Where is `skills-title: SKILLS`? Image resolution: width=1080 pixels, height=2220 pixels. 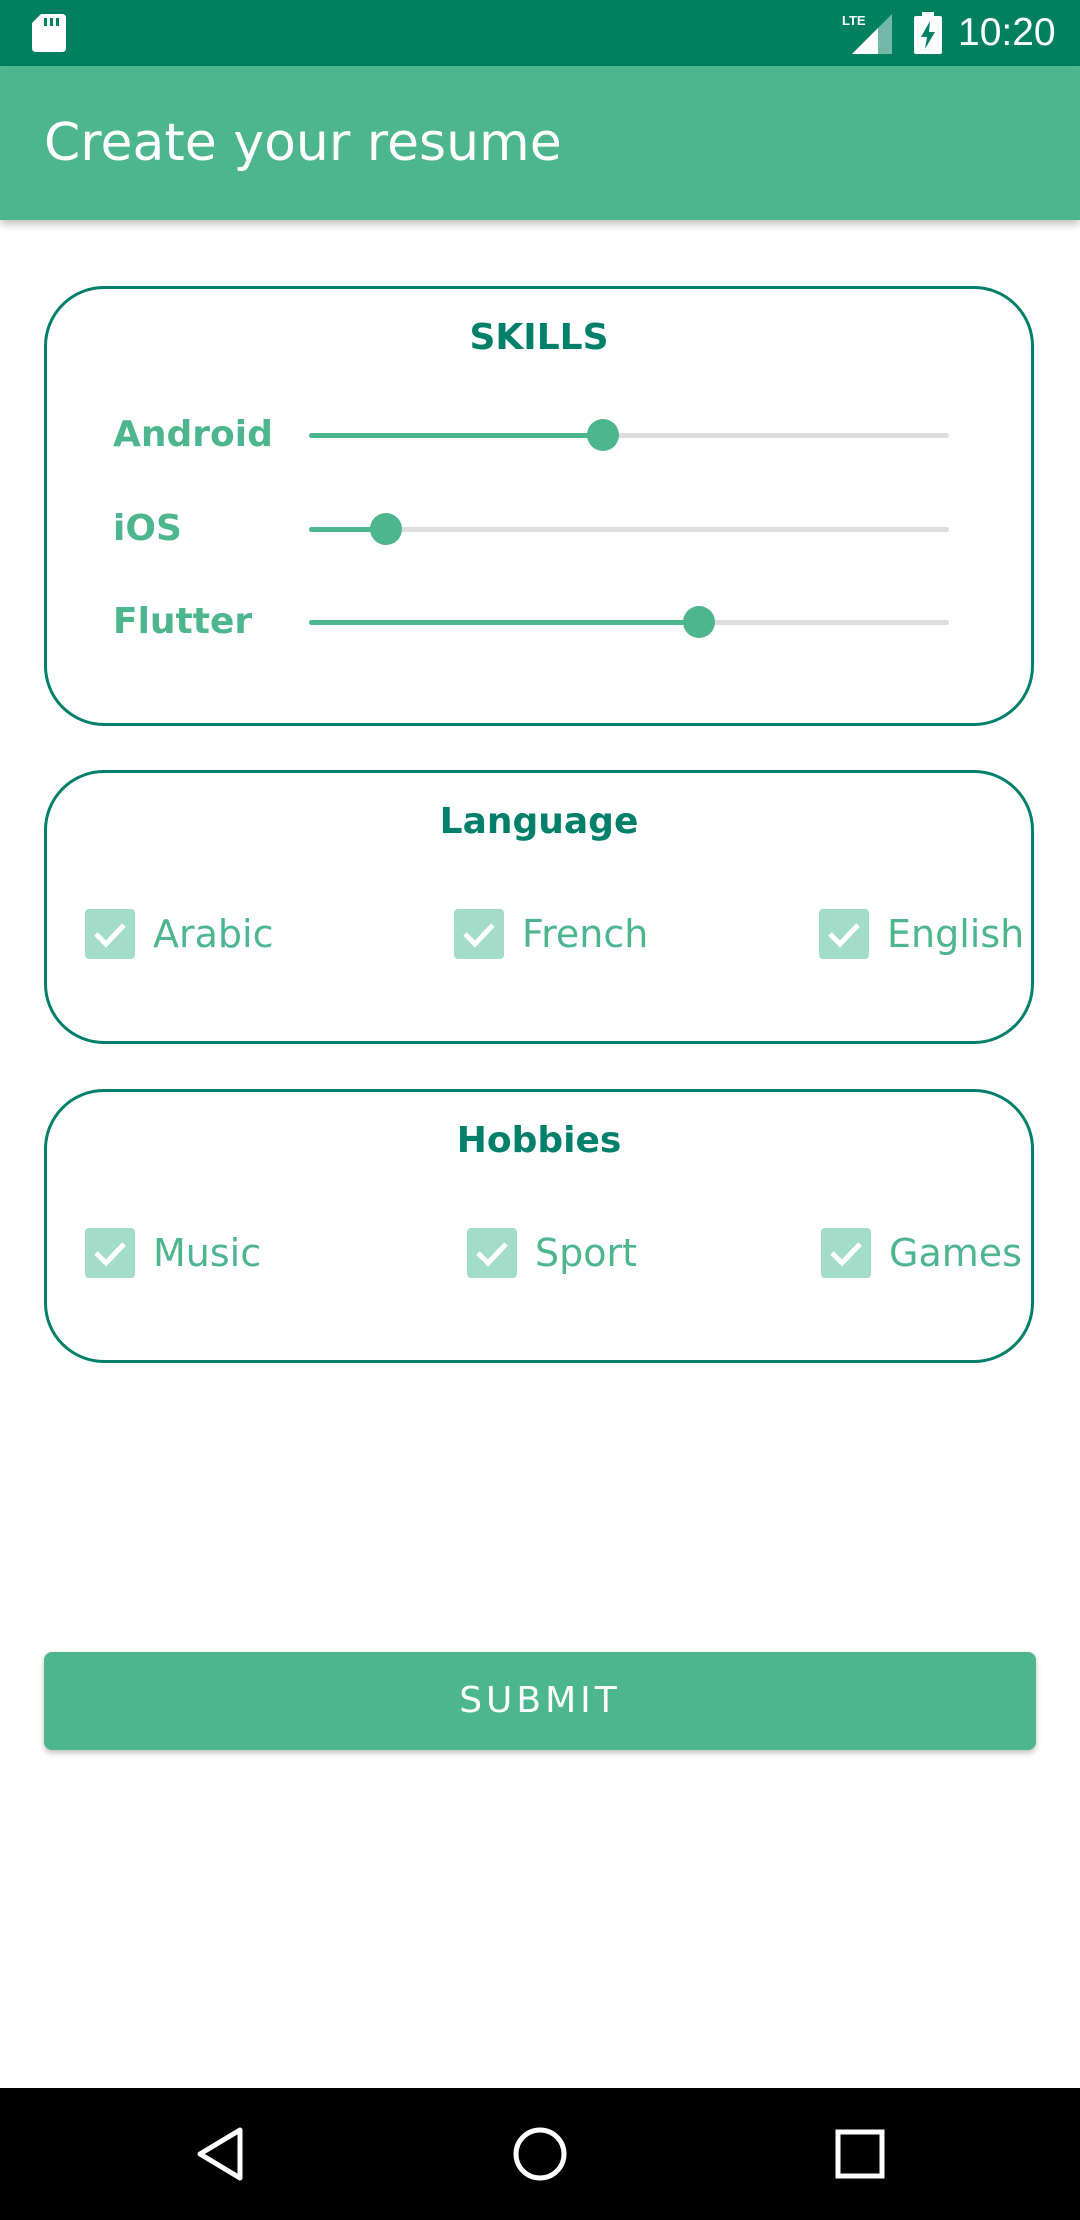 skills-title: SKILLS is located at coordinates (539, 337).